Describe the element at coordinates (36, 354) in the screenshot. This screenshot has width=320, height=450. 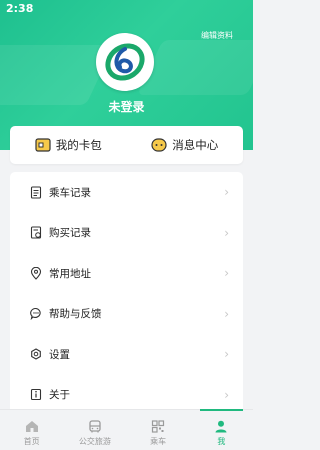
I see `gear-icon` at that location.